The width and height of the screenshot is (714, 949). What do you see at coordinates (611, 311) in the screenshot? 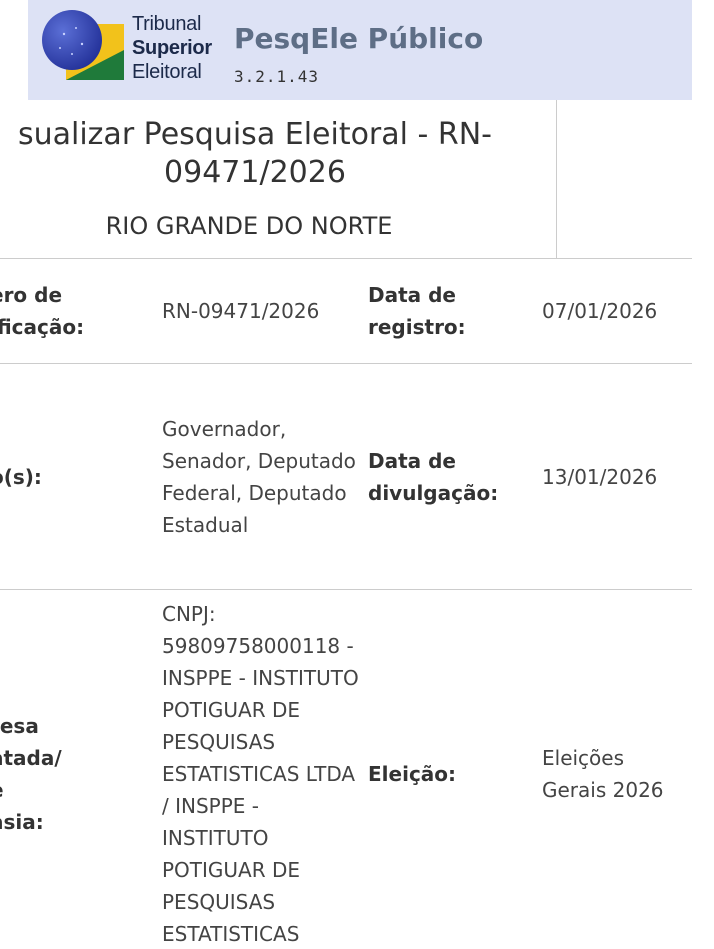
I see `value-registration-date: 07/01/2026` at bounding box center [611, 311].